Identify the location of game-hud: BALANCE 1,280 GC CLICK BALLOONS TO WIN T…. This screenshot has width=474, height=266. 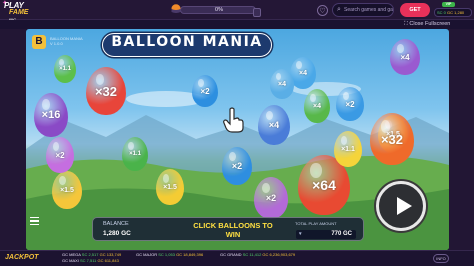
(228, 229).